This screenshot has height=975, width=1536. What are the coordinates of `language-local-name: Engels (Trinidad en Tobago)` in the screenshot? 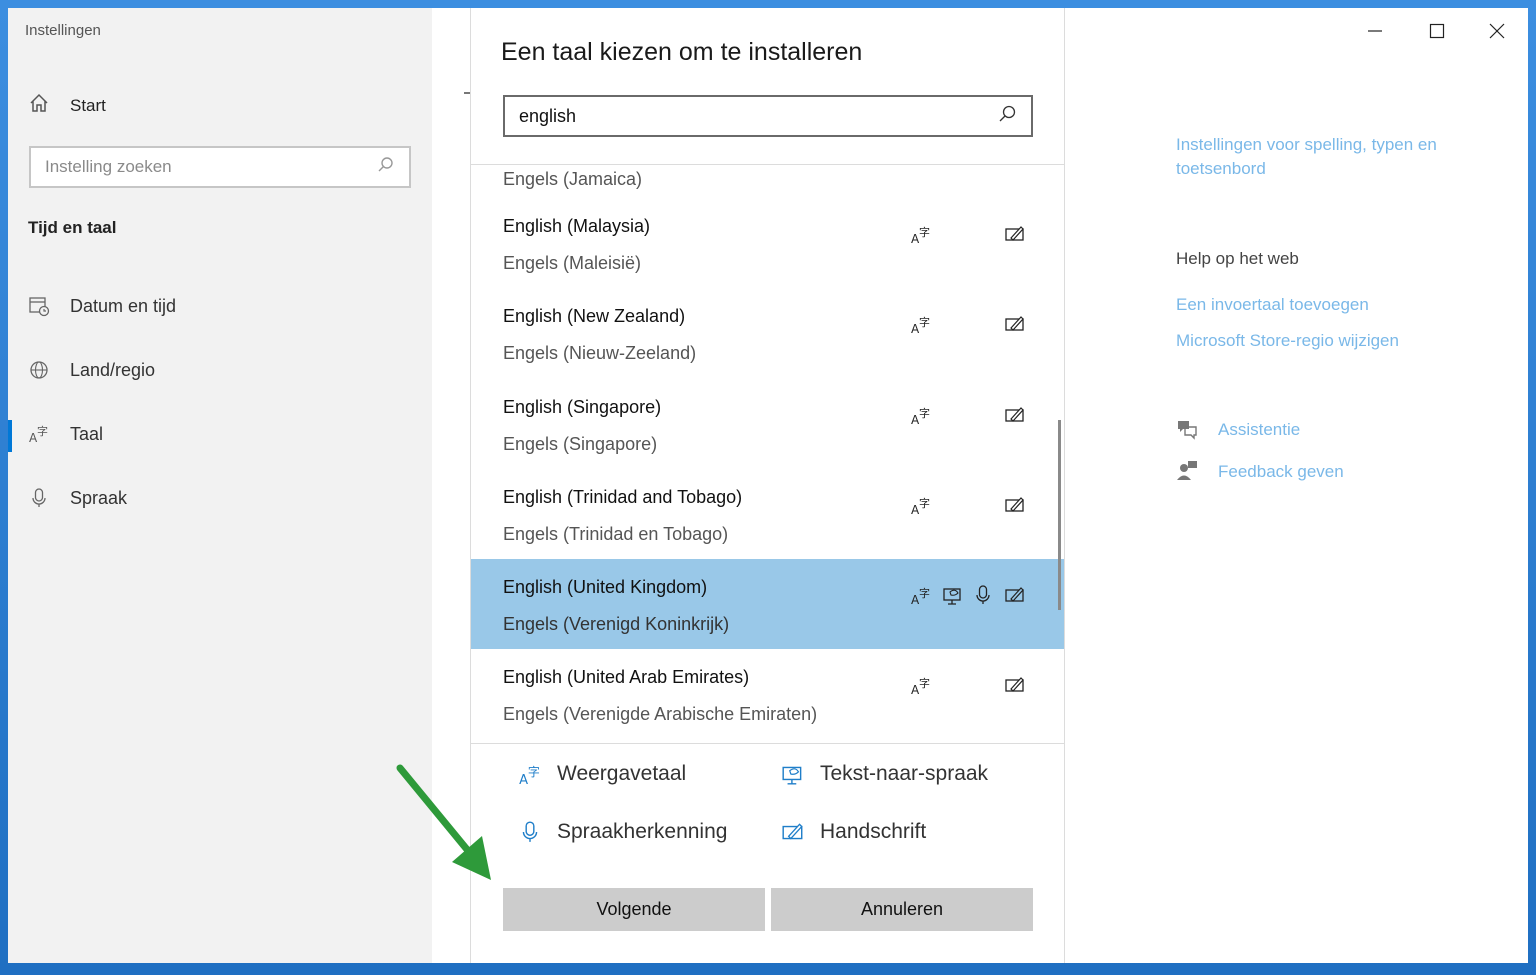 It's located at (616, 534).